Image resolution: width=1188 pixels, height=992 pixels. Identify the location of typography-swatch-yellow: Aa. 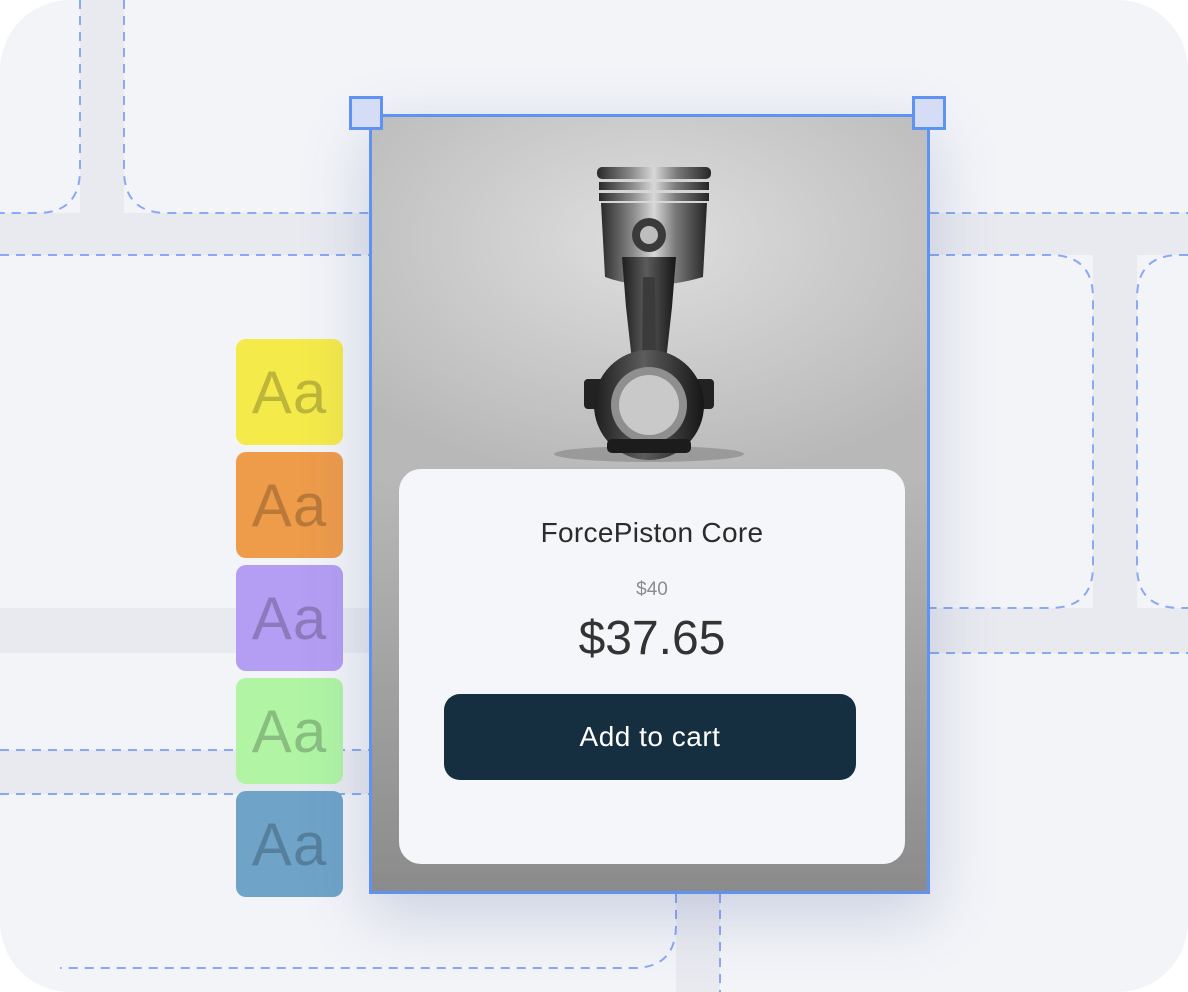
(289, 392).